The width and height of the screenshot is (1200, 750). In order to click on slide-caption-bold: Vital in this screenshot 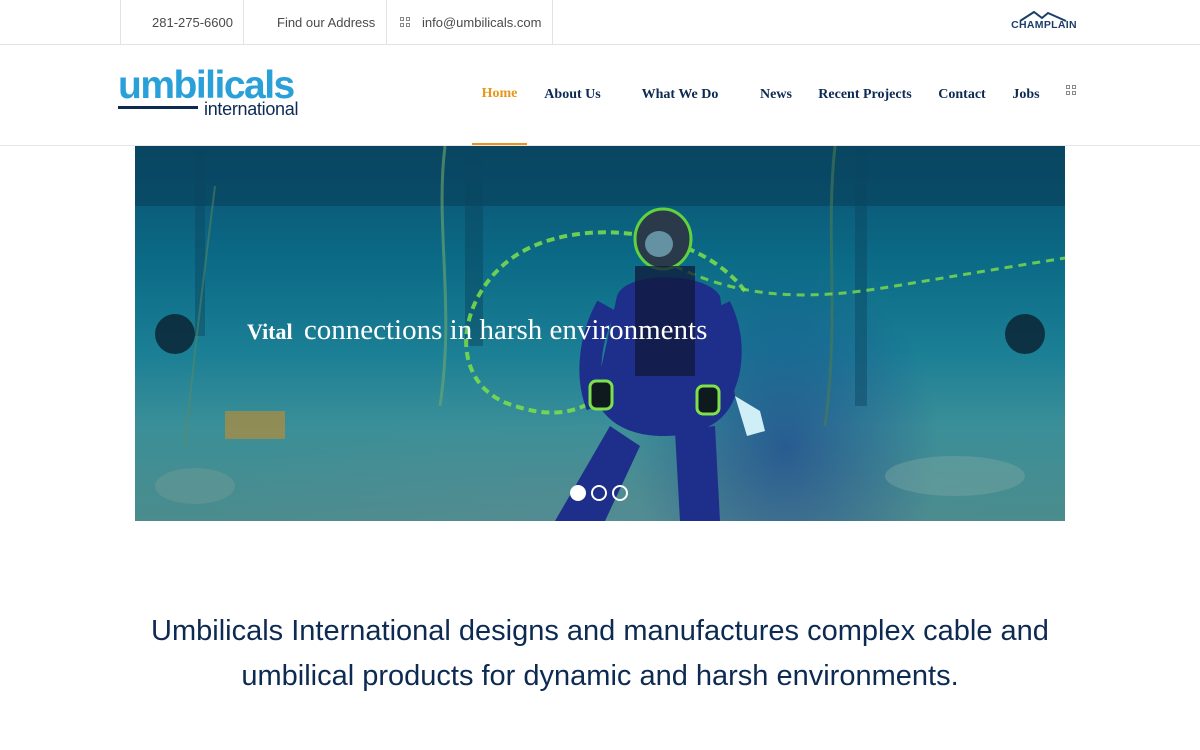, I will do `click(270, 331)`.